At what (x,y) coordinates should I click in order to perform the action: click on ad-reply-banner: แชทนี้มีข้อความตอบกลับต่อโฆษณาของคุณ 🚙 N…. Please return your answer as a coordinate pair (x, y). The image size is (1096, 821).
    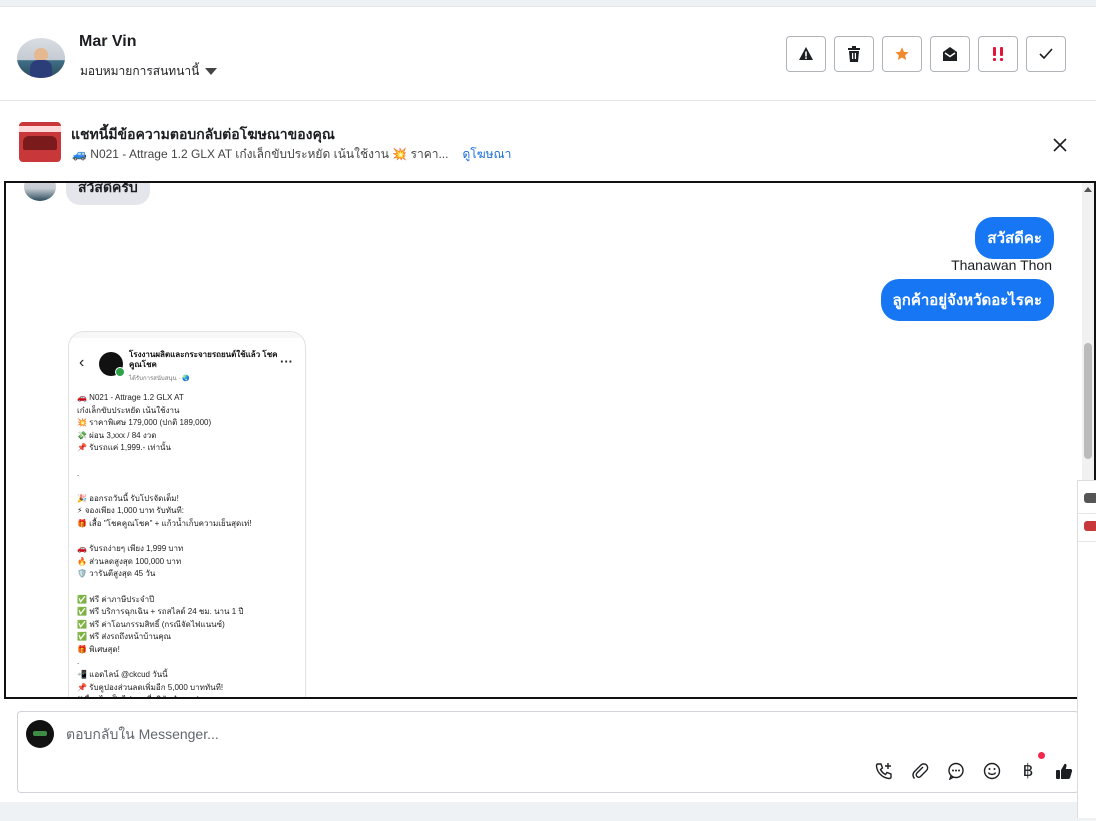
    Looking at the image, I should click on (548, 142).